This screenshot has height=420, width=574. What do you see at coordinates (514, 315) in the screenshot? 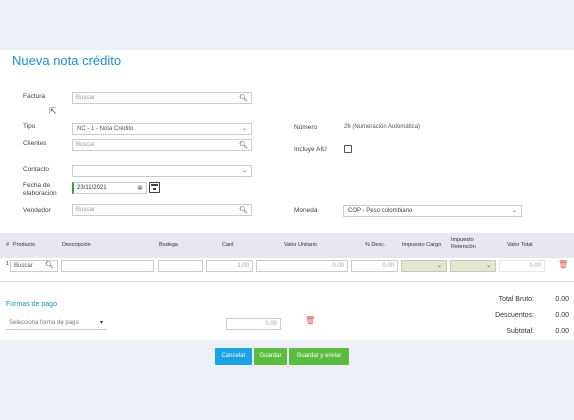
I see `descuentos-label: Descuentos:` at bounding box center [514, 315].